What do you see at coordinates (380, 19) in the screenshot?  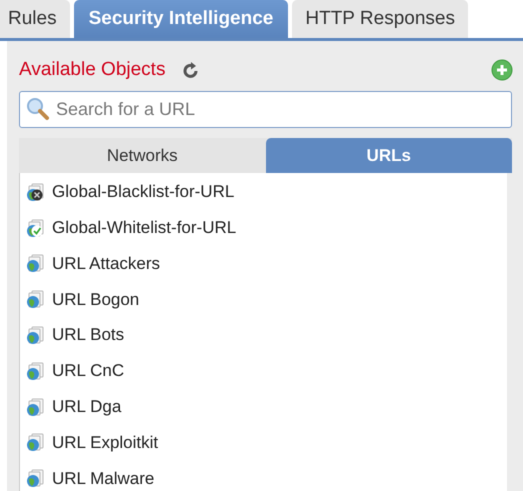 I see `tab: HTTP Responses` at bounding box center [380, 19].